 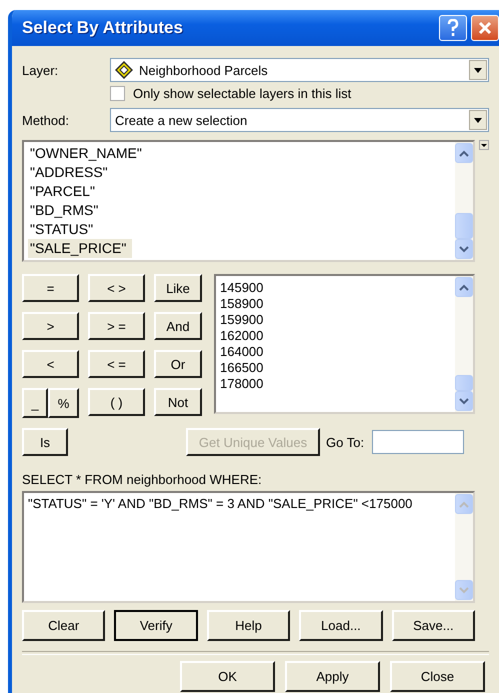 What do you see at coordinates (64, 229) in the screenshot?
I see `field-item: "STATUS"` at bounding box center [64, 229].